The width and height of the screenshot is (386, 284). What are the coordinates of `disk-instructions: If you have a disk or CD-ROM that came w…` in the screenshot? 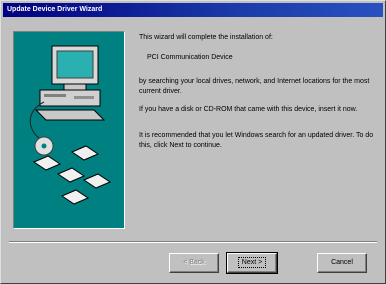 It's located at (248, 109).